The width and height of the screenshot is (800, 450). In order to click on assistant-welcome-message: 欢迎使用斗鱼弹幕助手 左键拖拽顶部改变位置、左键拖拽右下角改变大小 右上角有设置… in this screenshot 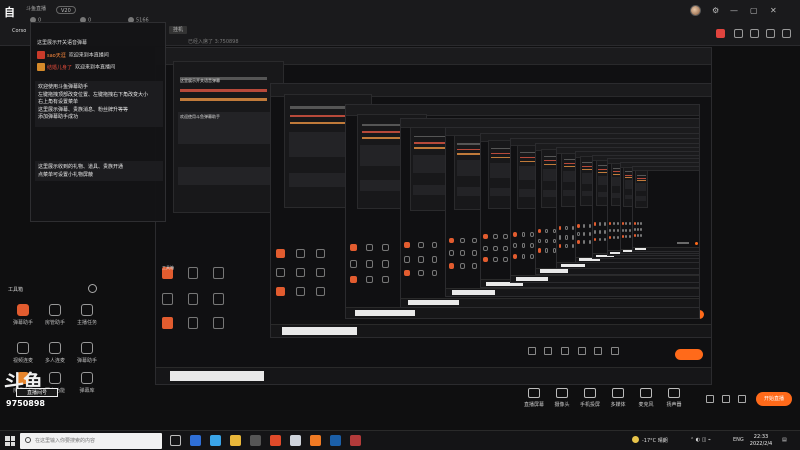, I will do `click(99, 104)`.